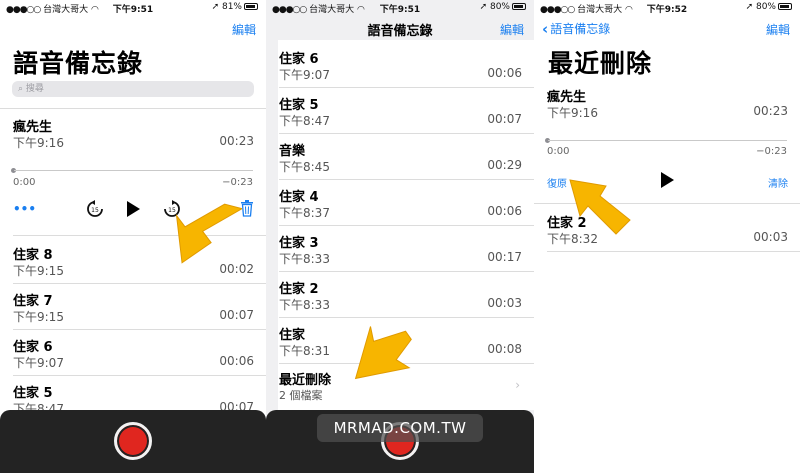 This screenshot has height=473, width=800. What do you see at coordinates (400, 428) in the screenshot?
I see `watermark: MRMAD.COM.TW` at bounding box center [400, 428].